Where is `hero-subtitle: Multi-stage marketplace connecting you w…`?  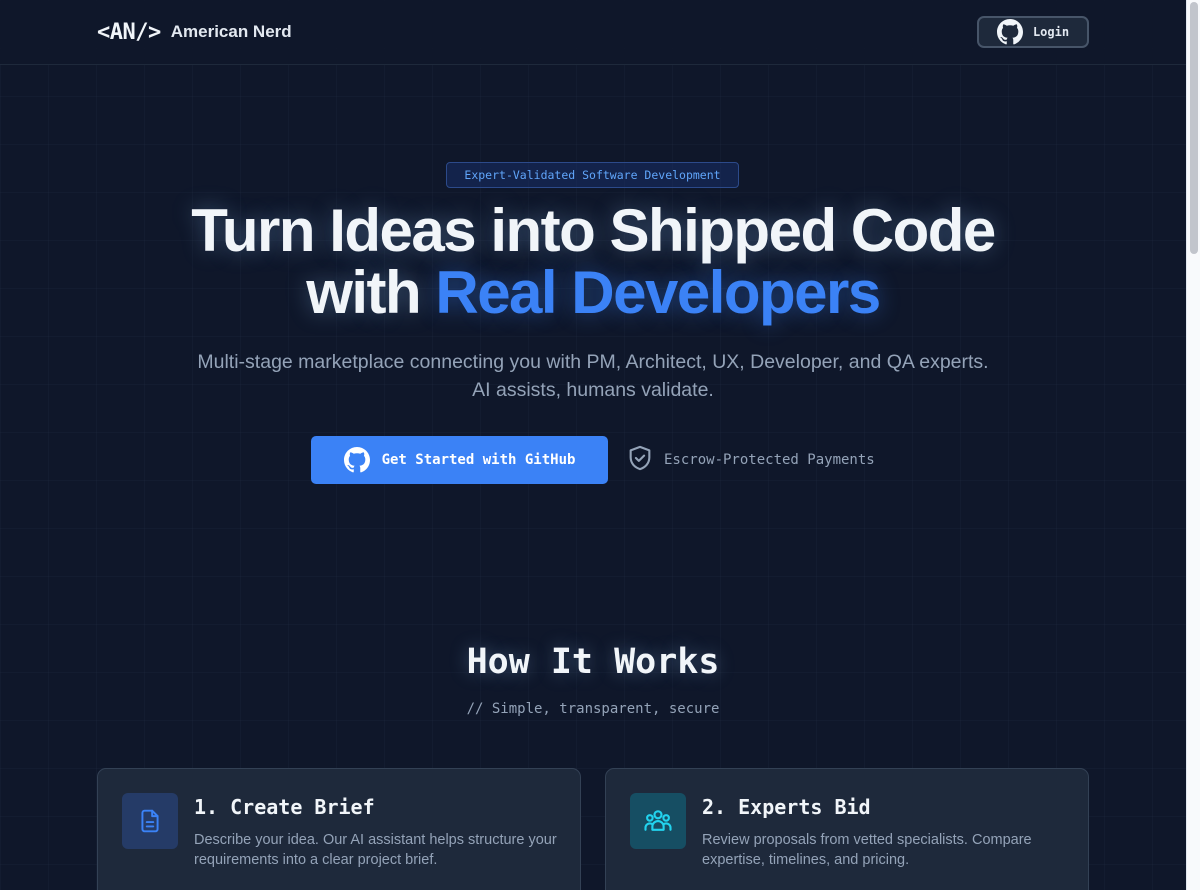 hero-subtitle: Multi-stage marketplace connecting you w… is located at coordinates (593, 376).